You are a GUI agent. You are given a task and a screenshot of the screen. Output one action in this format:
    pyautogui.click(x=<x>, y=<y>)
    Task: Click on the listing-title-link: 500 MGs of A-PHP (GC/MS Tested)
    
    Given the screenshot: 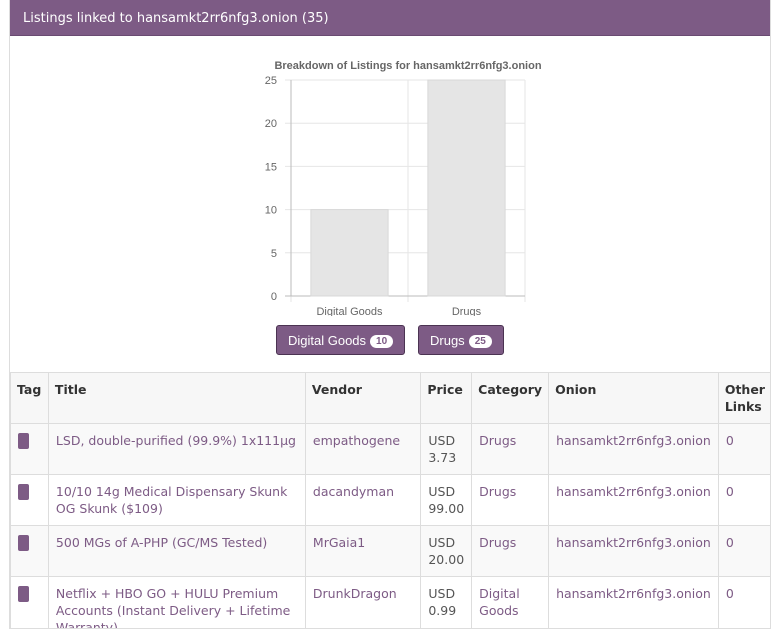 What is the action you would take?
    pyautogui.click(x=161, y=542)
    